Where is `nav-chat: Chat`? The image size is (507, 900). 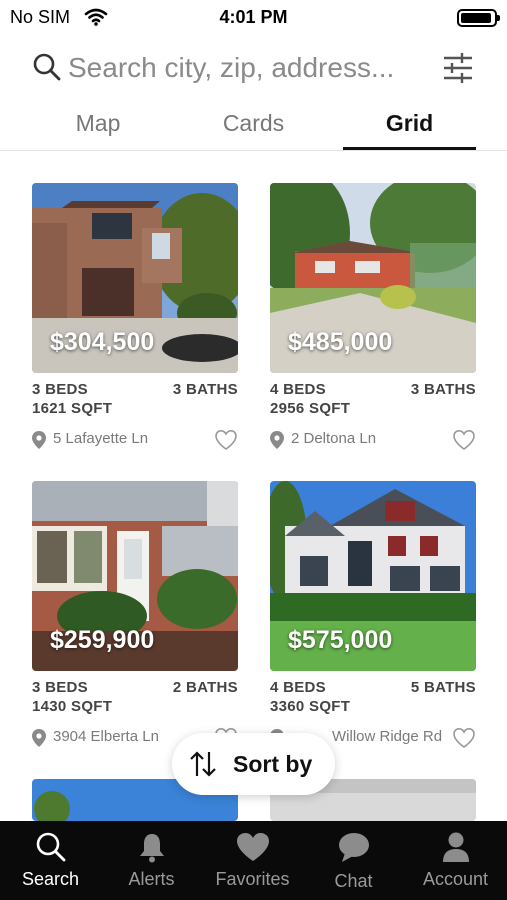 nav-chat: Chat is located at coordinates (353, 860).